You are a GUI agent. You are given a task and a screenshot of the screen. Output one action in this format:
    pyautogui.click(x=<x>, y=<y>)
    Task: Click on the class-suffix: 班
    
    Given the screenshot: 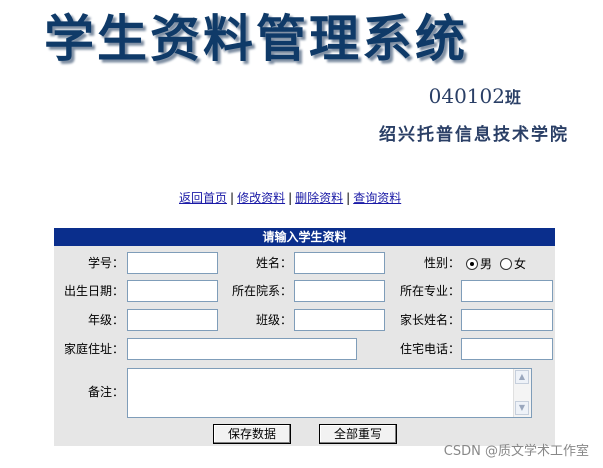 What is the action you would take?
    pyautogui.click(x=512, y=97)
    